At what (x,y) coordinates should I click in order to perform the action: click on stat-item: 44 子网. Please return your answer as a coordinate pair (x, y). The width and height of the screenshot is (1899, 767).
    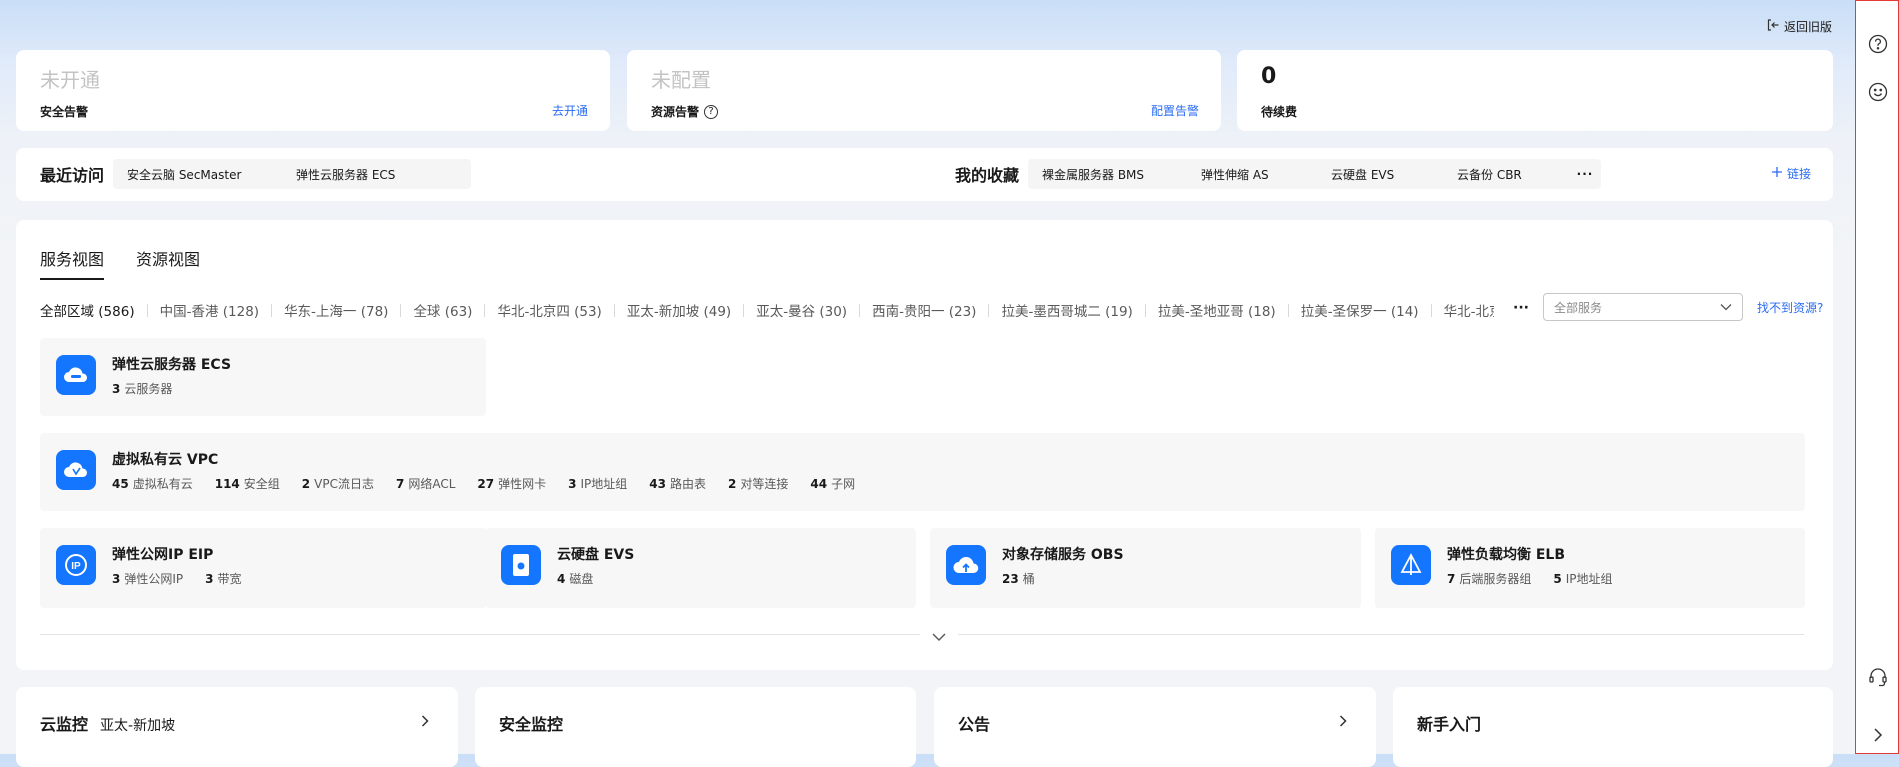
    Looking at the image, I should click on (832, 483).